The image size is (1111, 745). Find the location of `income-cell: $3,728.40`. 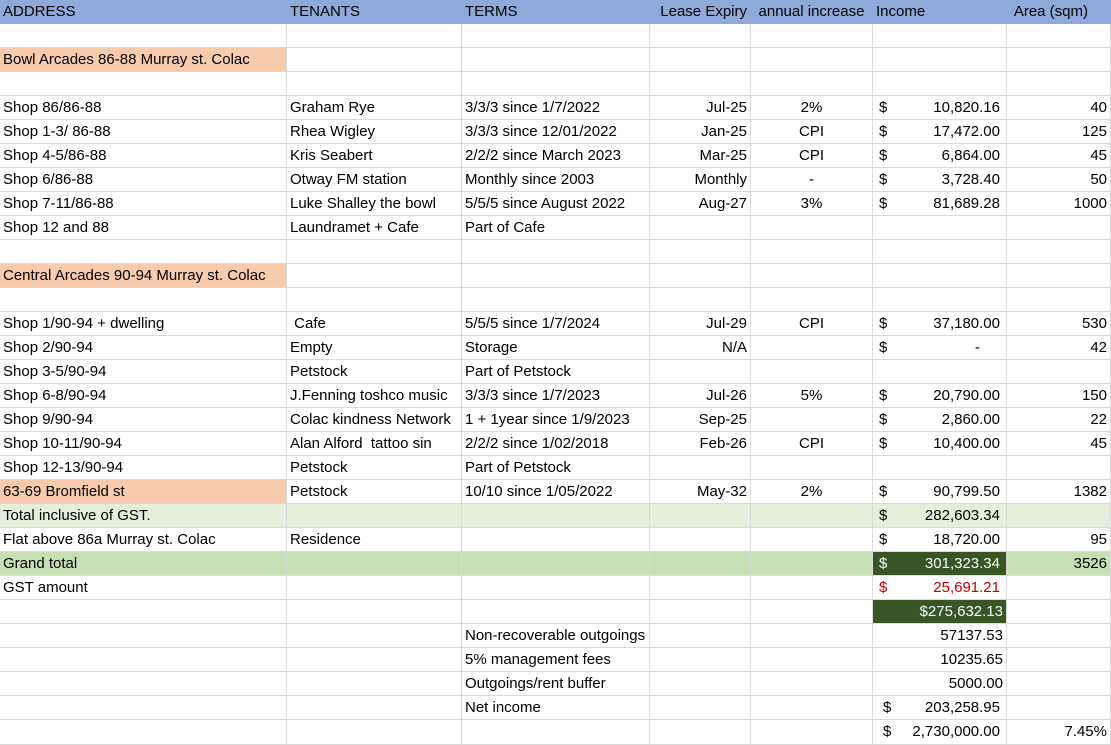

income-cell: $3,728.40 is located at coordinates (940, 180).